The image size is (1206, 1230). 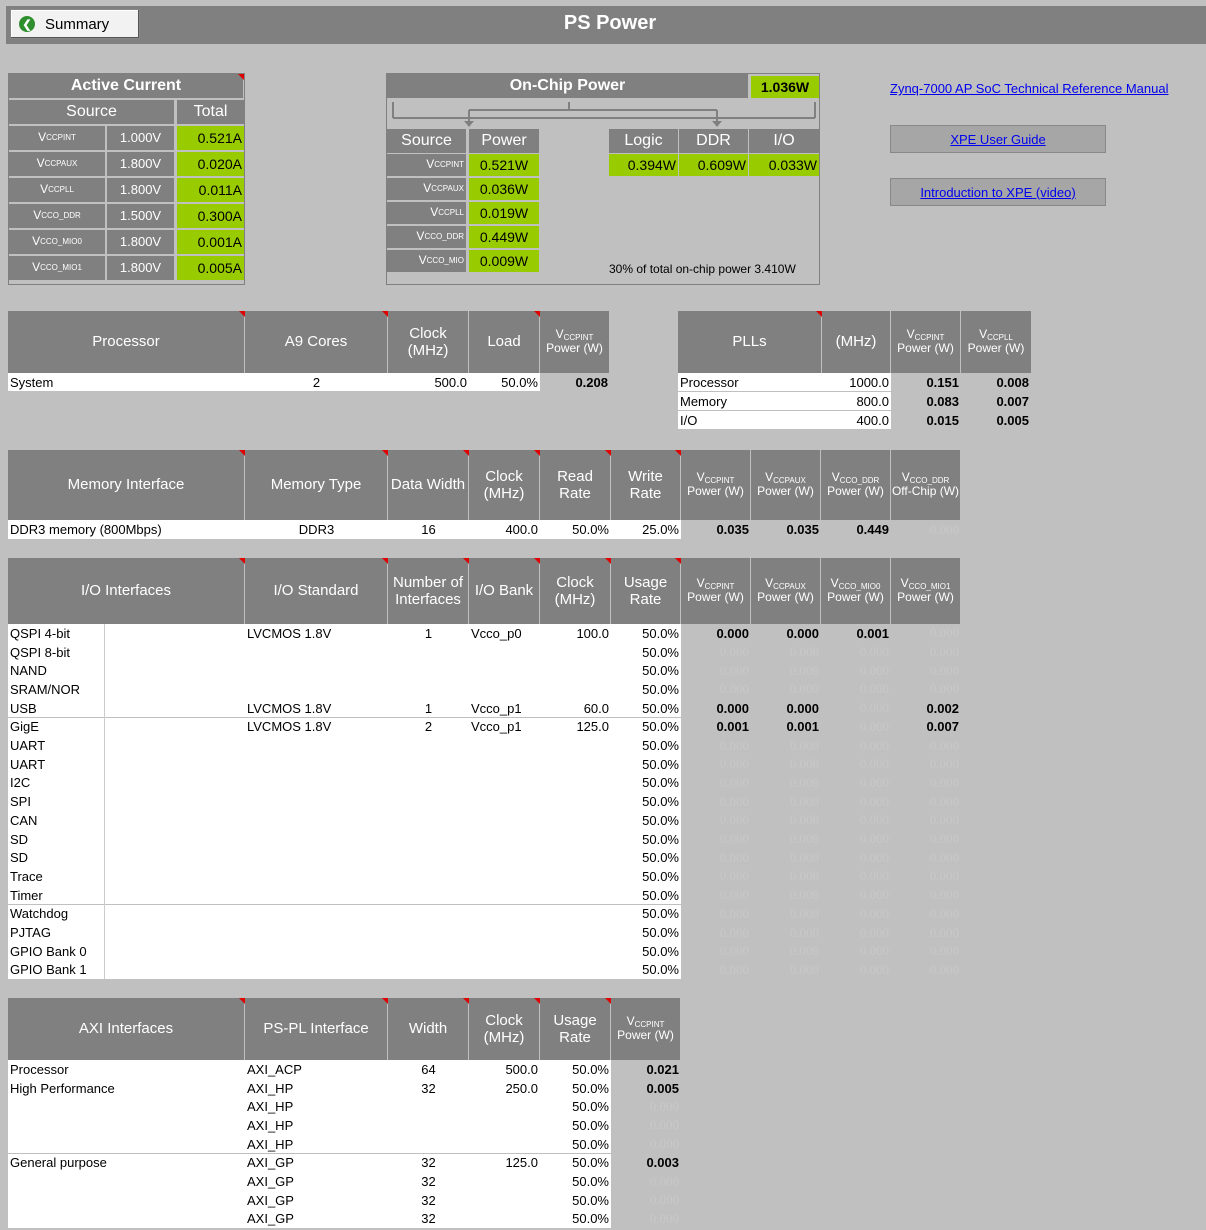 I want to click on io-5-2: 2, so click(x=428, y=727).